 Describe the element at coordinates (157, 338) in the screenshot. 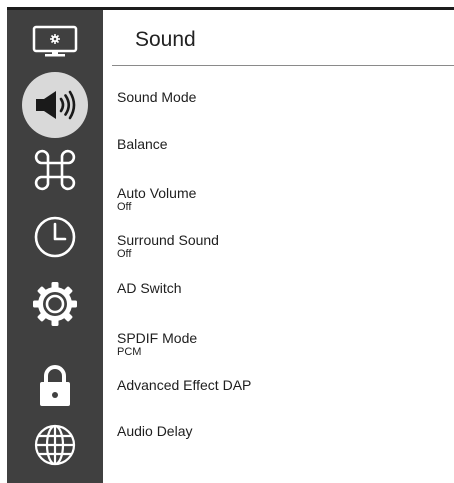

I see `menu-item-label: SPDIF Mode` at that location.